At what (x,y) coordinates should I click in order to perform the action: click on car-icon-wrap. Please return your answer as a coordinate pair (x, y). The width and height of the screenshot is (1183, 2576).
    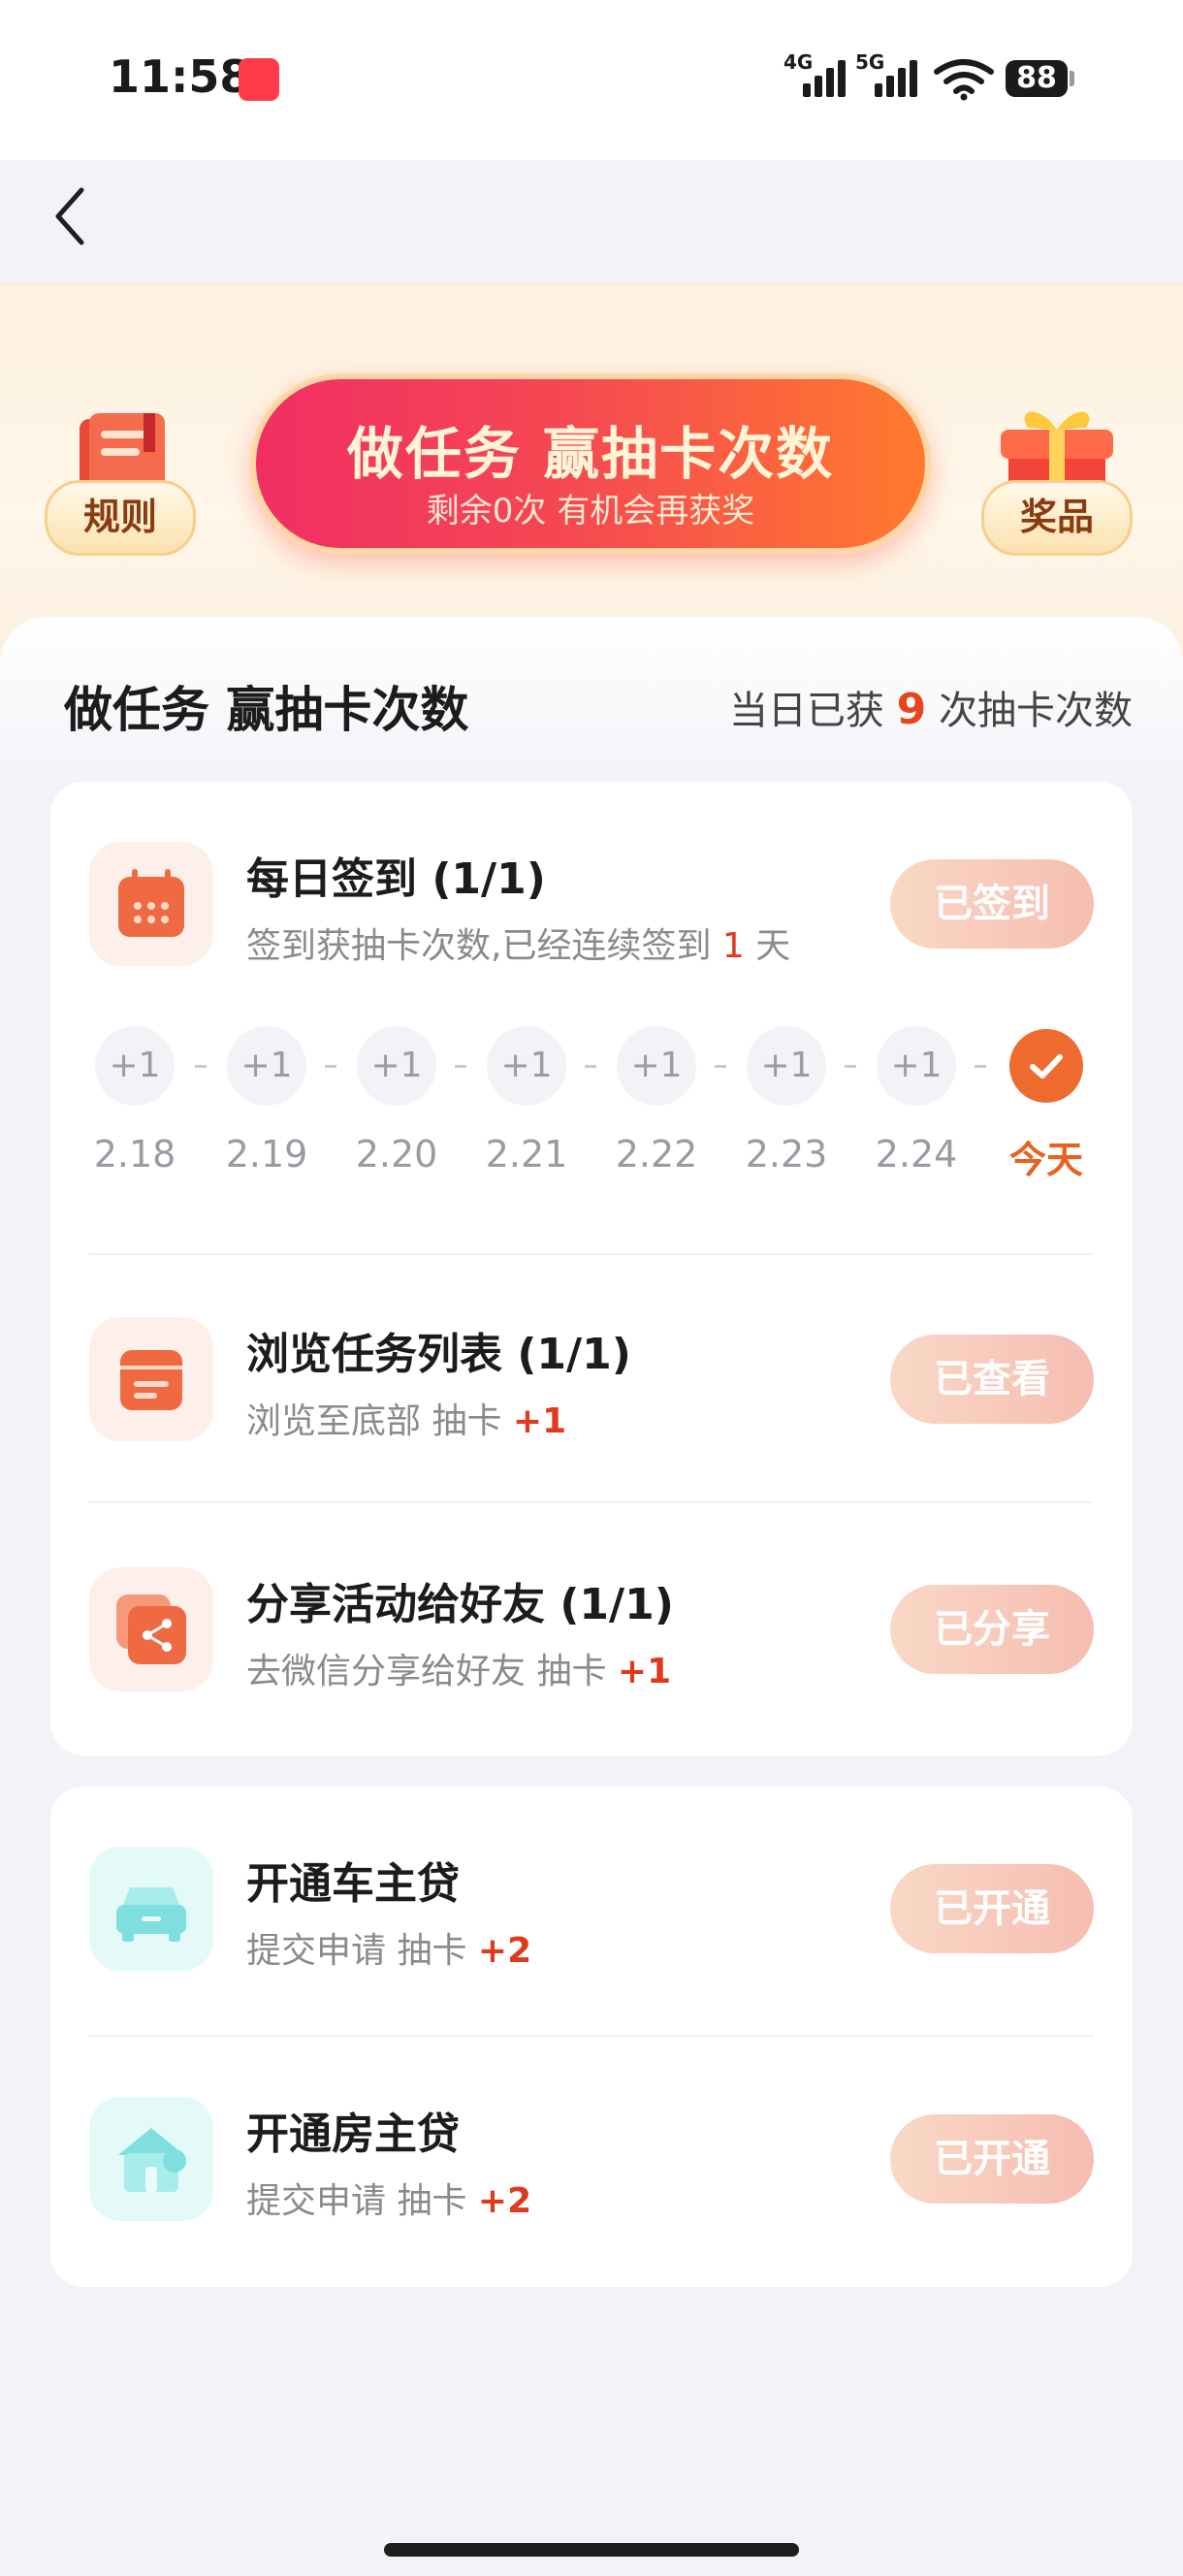
    Looking at the image, I should click on (151, 1909).